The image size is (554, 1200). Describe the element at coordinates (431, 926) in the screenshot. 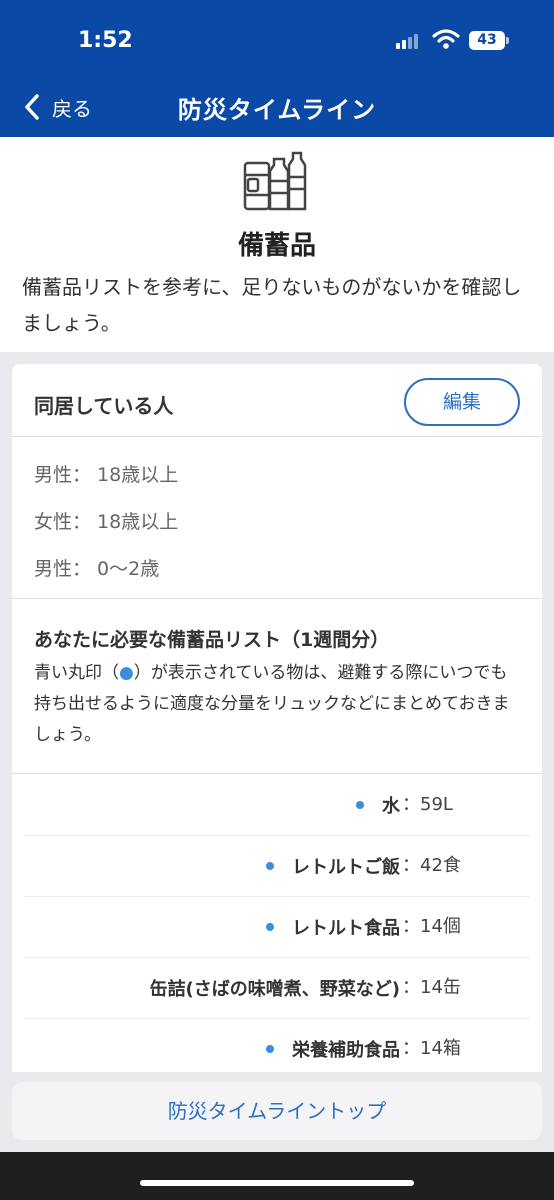

I see `item-quantity: ：14個` at that location.